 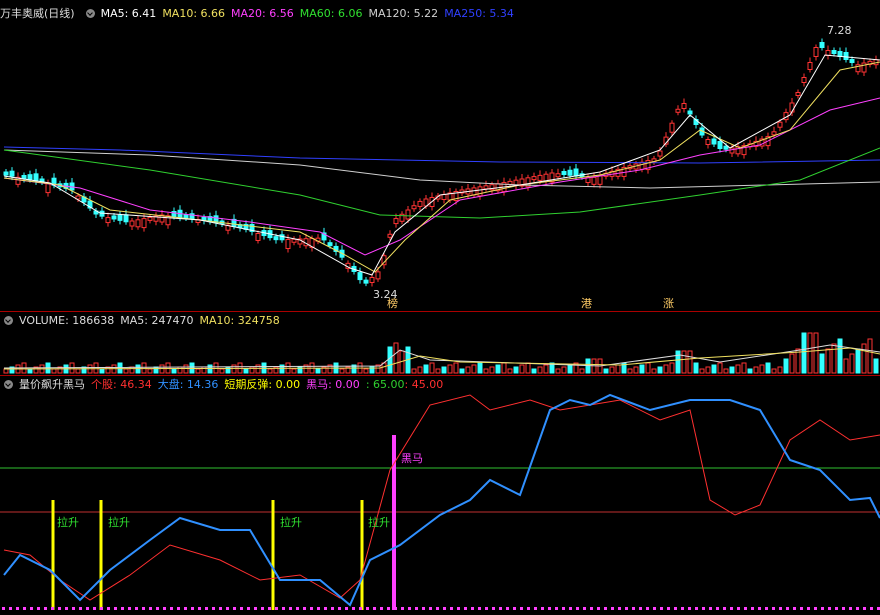 What do you see at coordinates (839, 30) in the screenshot?
I see `high-price-label: 7.28` at bounding box center [839, 30].